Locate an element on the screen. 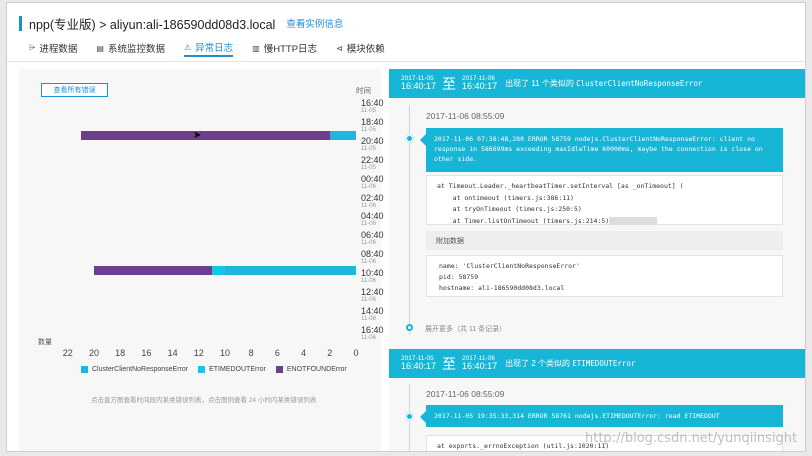  y-tick-time: 22:40 is located at coordinates (372, 159).